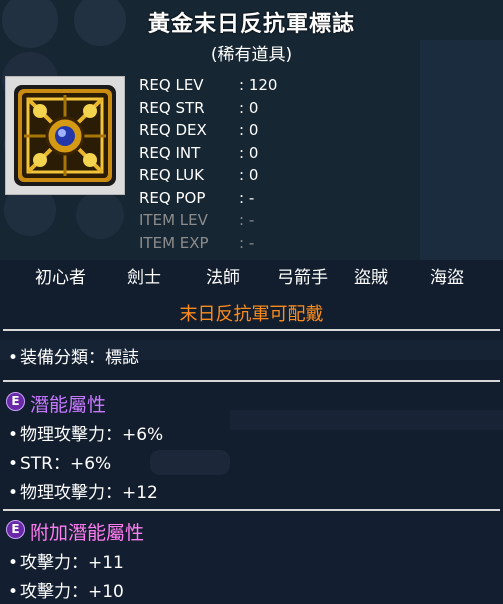 The width and height of the screenshot is (503, 604). Describe the element at coordinates (60, 278) in the screenshot. I see `job-beginner: 初心者` at that location.